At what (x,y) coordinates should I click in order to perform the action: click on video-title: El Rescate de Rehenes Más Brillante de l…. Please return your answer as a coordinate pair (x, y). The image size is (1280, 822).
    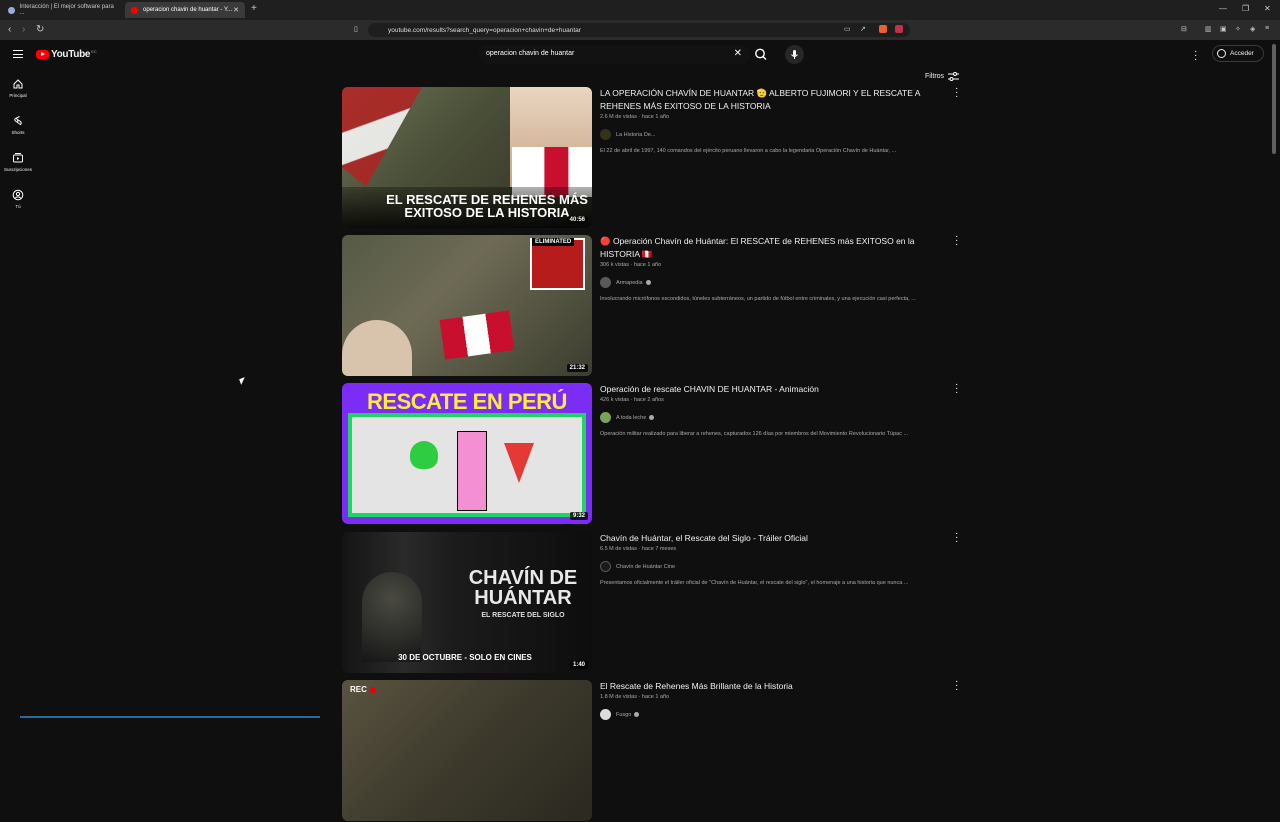
    Looking at the image, I should click on (774, 686).